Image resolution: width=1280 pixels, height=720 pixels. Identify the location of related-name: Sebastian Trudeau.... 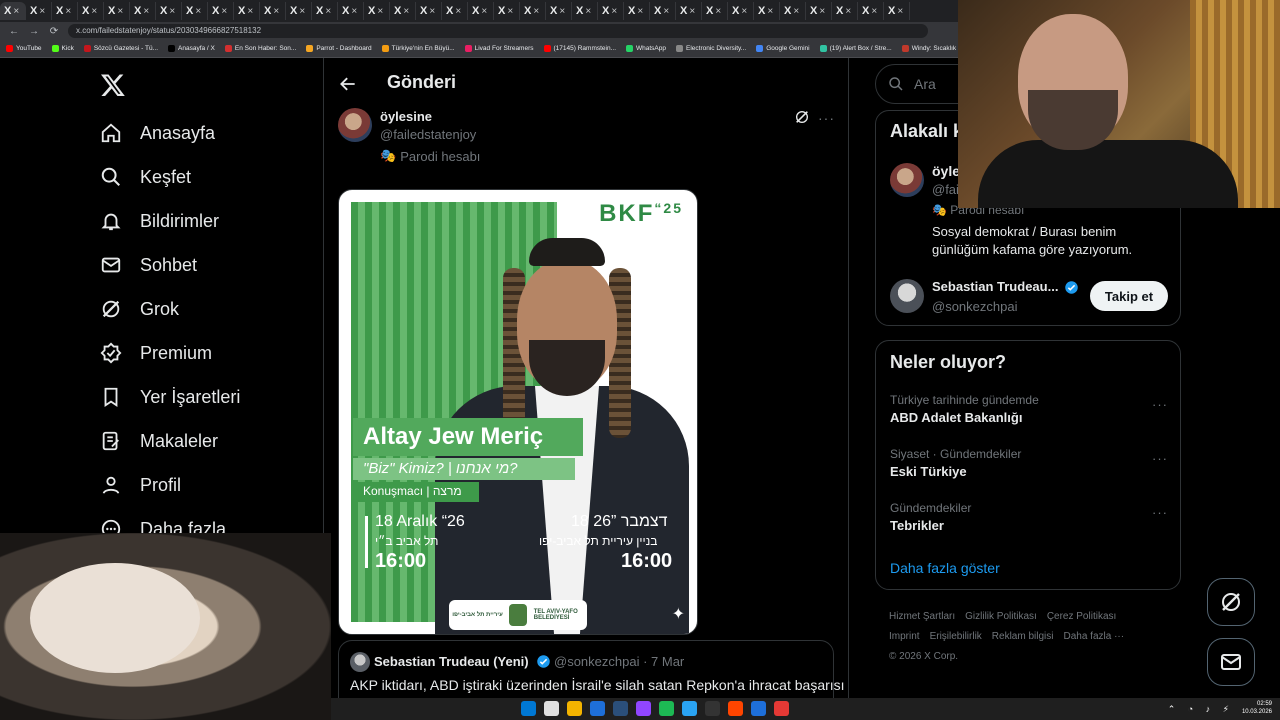
(995, 286).